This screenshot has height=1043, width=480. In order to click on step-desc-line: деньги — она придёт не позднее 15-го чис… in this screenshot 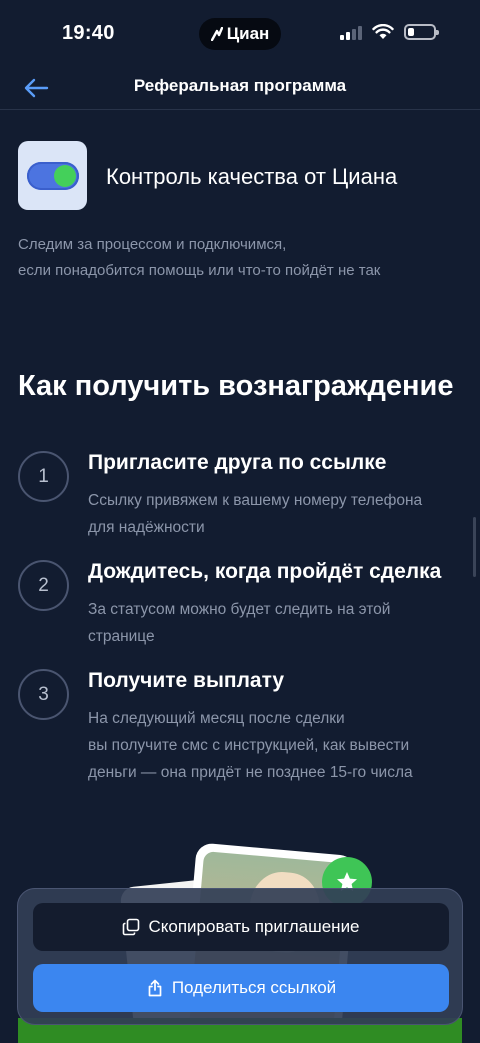, I will do `click(250, 772)`.